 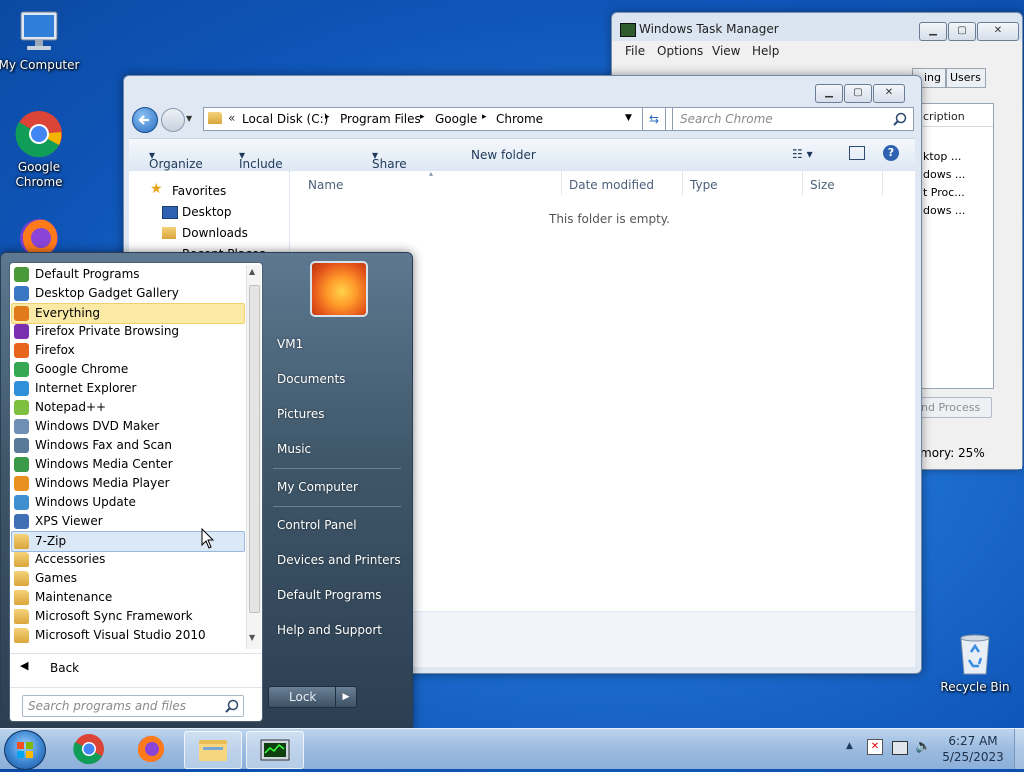 What do you see at coordinates (849, 746) in the screenshot?
I see `show-hidden-icons-button: ▲` at bounding box center [849, 746].